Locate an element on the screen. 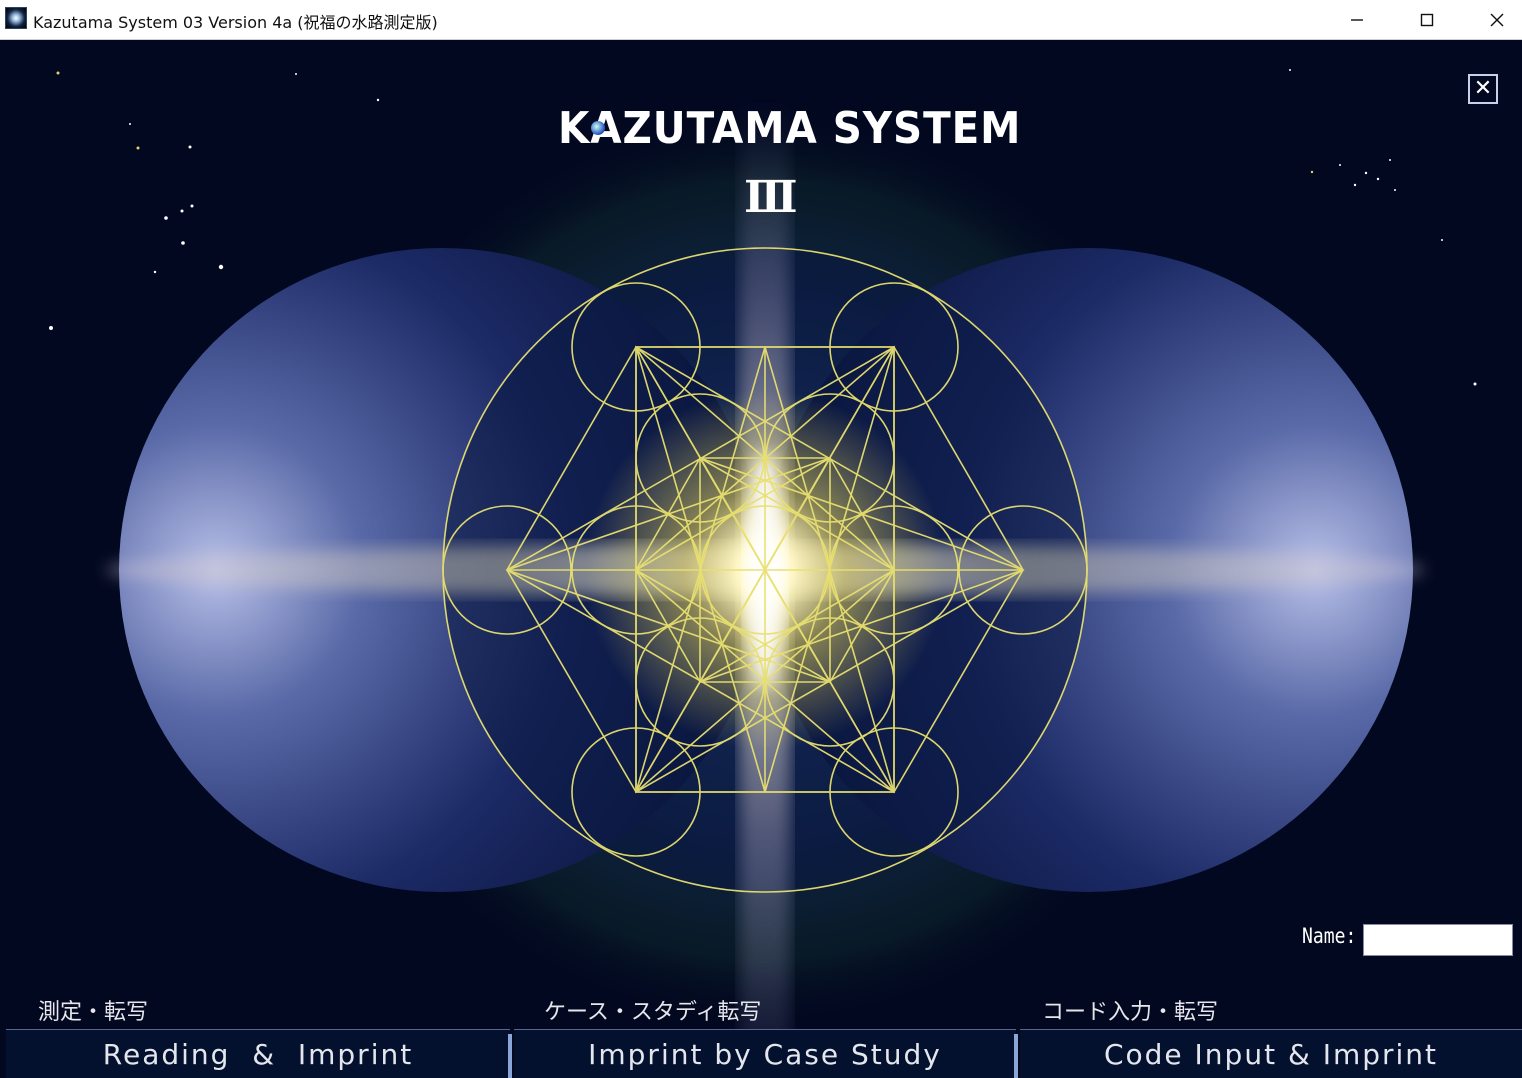  code-input-imprint-button: Code Input & Imprint is located at coordinates (1271, 1053).